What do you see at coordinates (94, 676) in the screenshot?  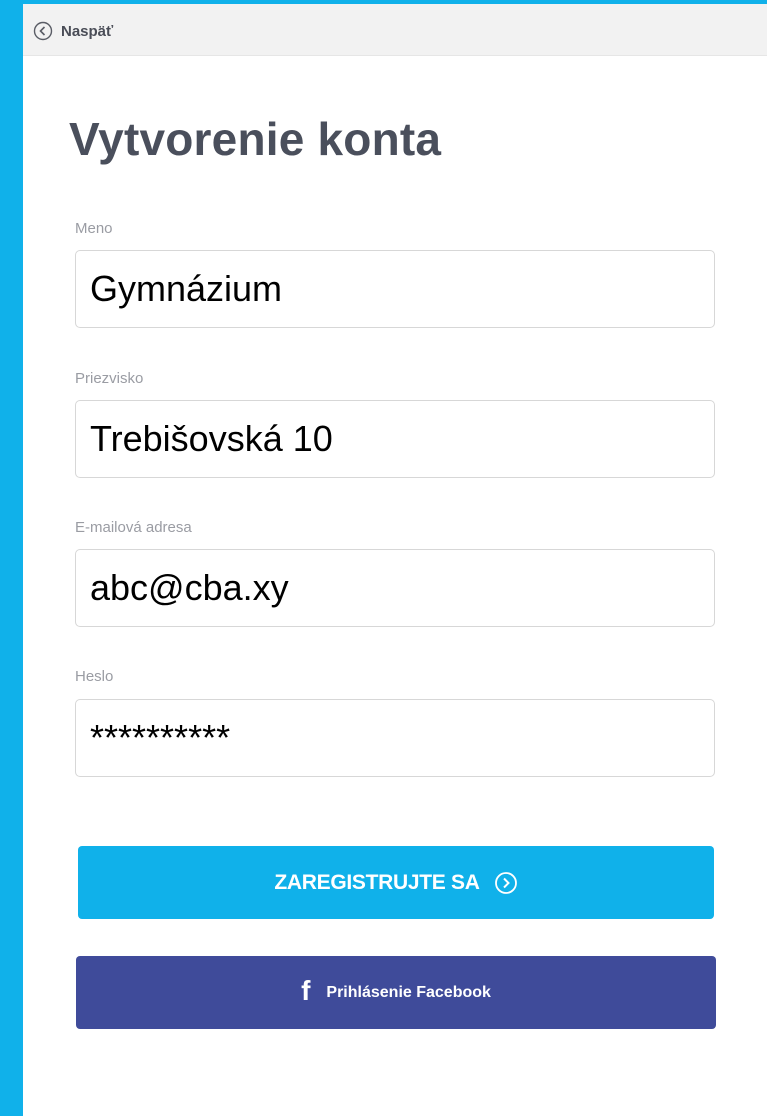 I see `password-label: Heslo` at bounding box center [94, 676].